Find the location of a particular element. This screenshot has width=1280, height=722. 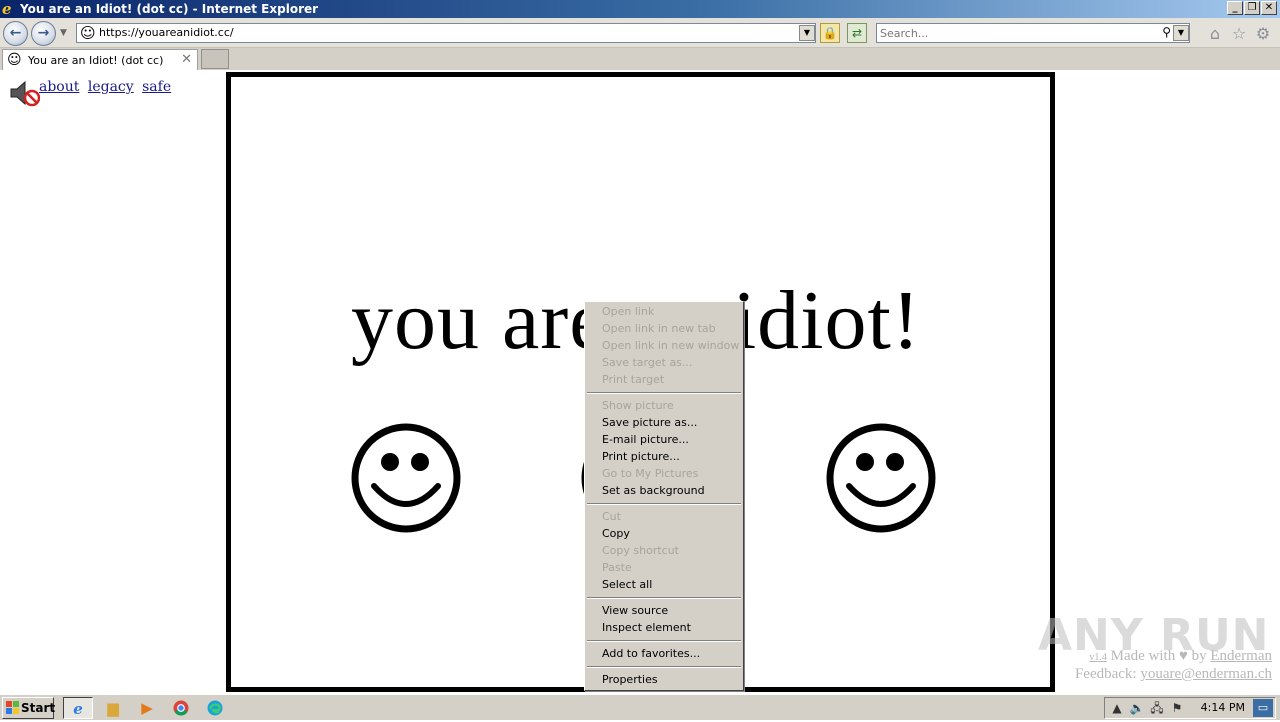

start-button: Start is located at coordinates (29, 708).